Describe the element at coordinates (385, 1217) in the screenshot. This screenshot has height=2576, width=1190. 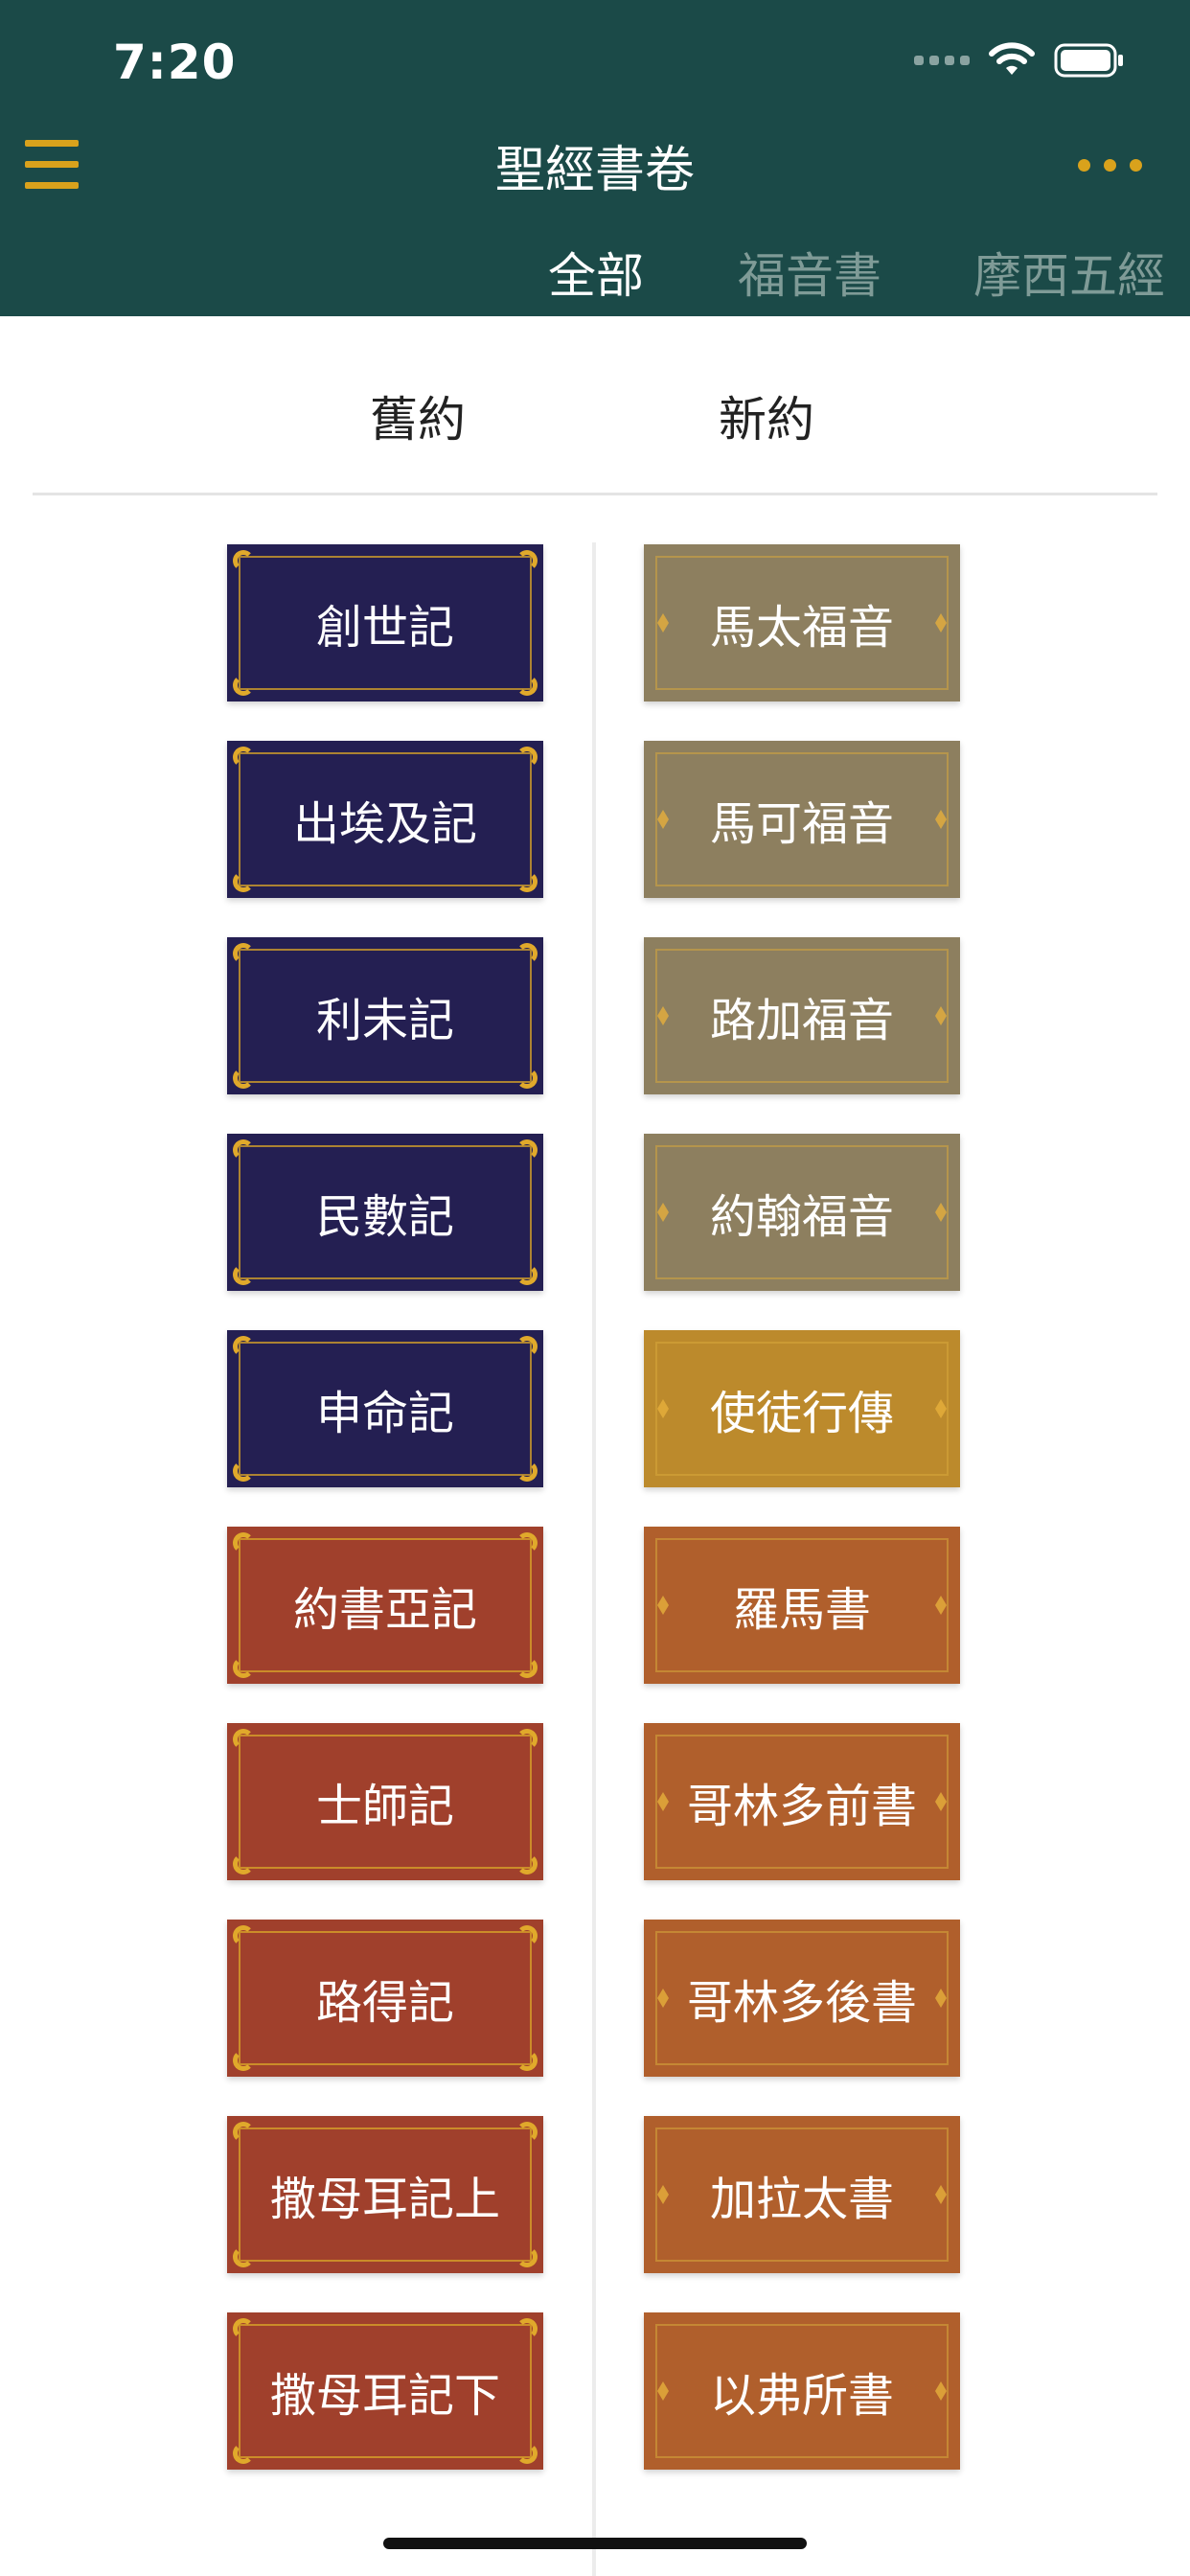
I see `book-name: 民數記` at that location.